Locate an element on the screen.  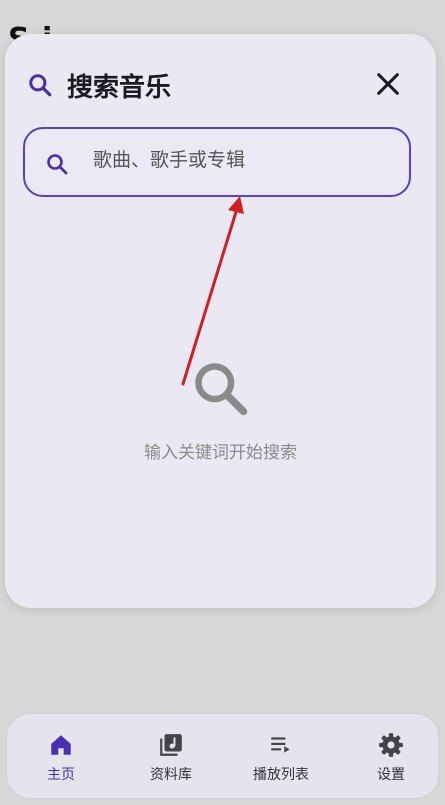
nav-item-settings: 设置 is located at coordinates (391, 758).